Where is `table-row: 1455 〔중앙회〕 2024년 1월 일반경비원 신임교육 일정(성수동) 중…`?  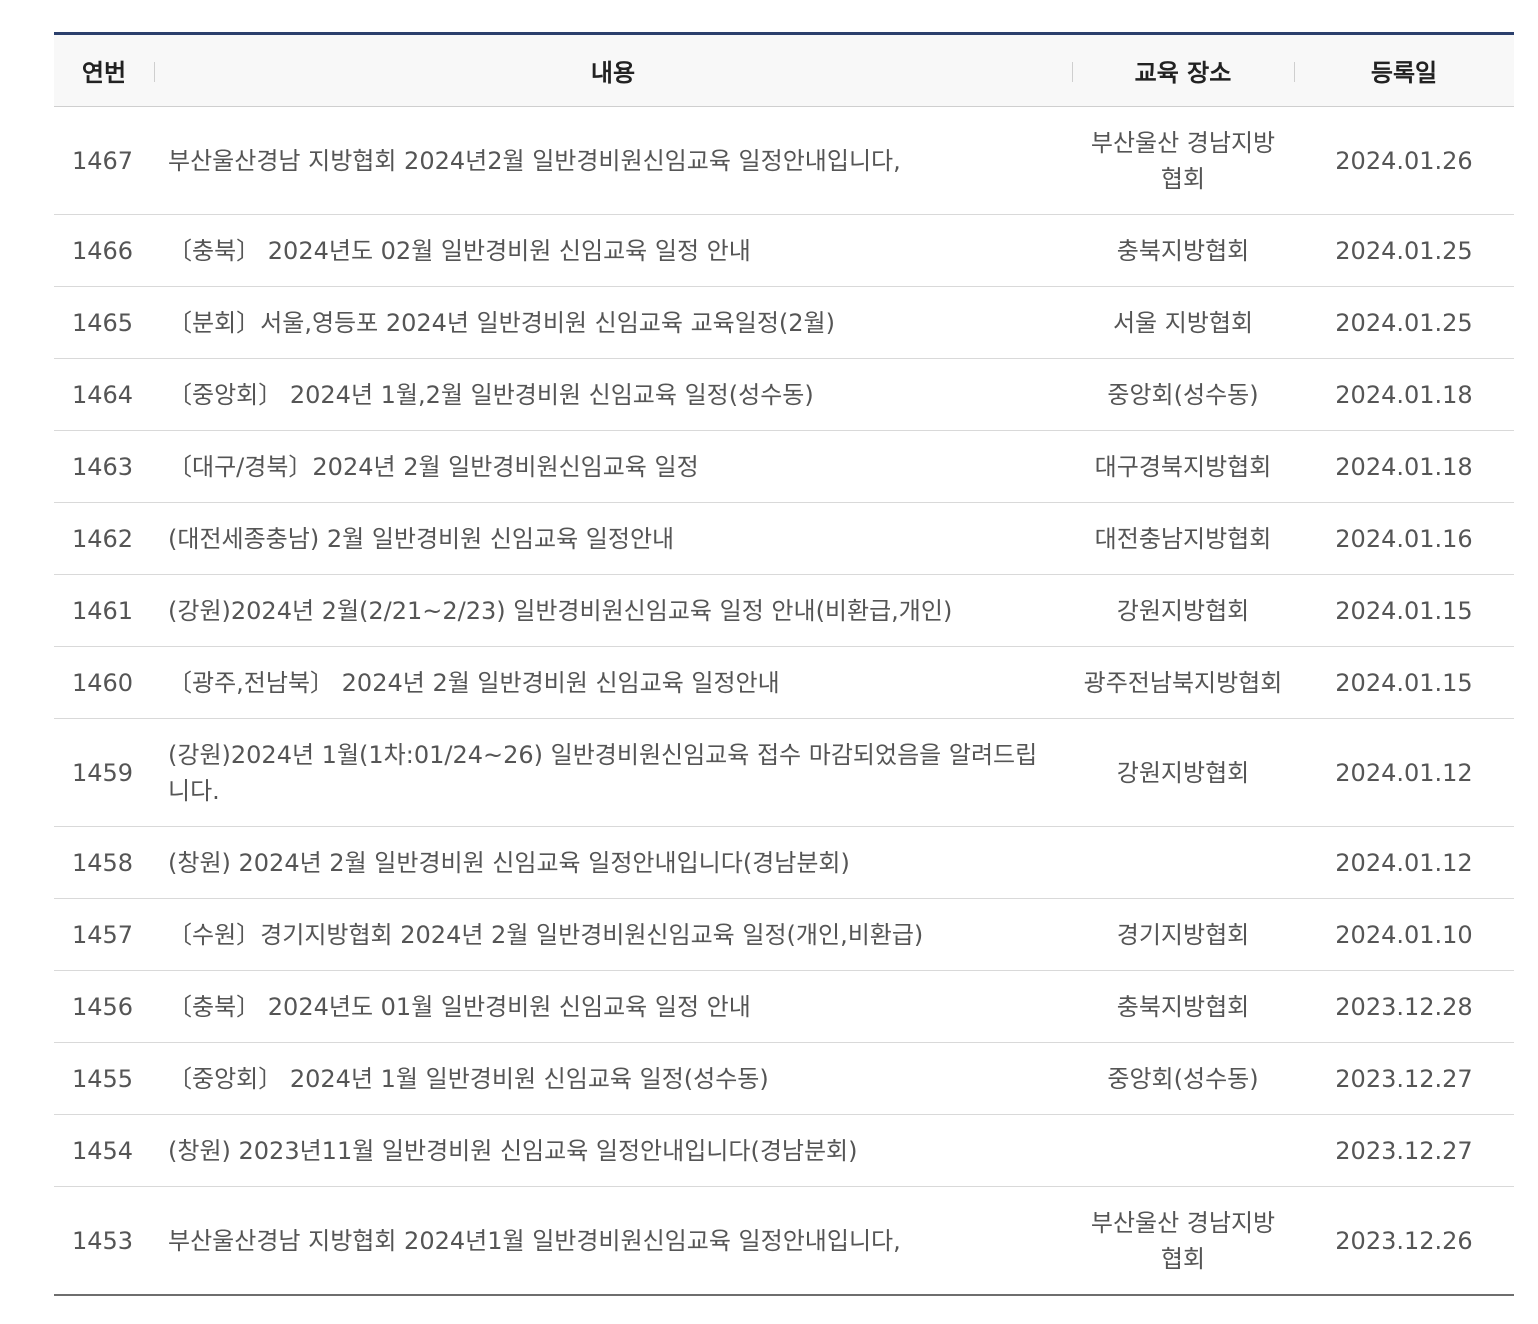 table-row: 1455 〔중앙회〕 2024년 1월 일반경비원 신임교육 일정(성수동) 중… is located at coordinates (784, 1079).